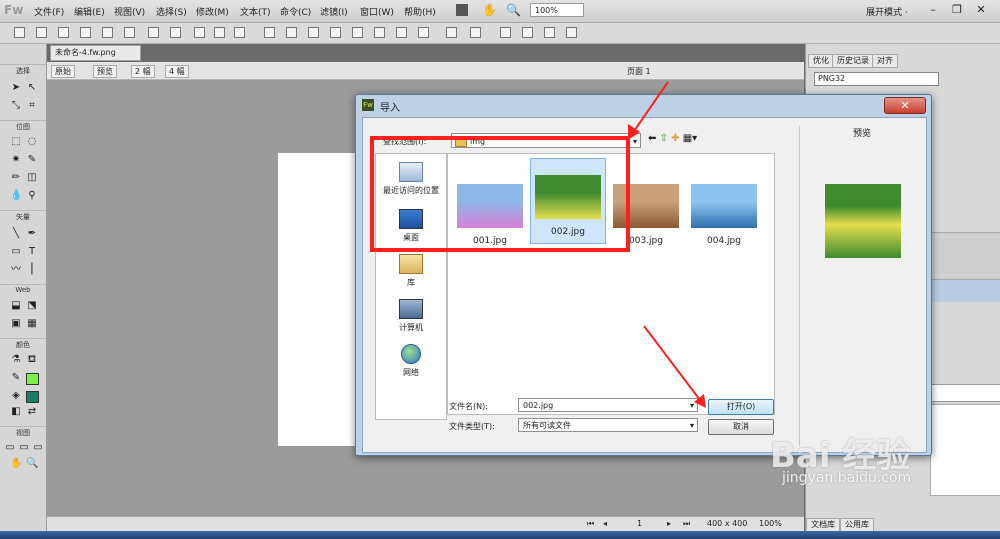 This screenshot has width=1000, height=539. I want to click on annotation-arrow-top, so click(650, 108).